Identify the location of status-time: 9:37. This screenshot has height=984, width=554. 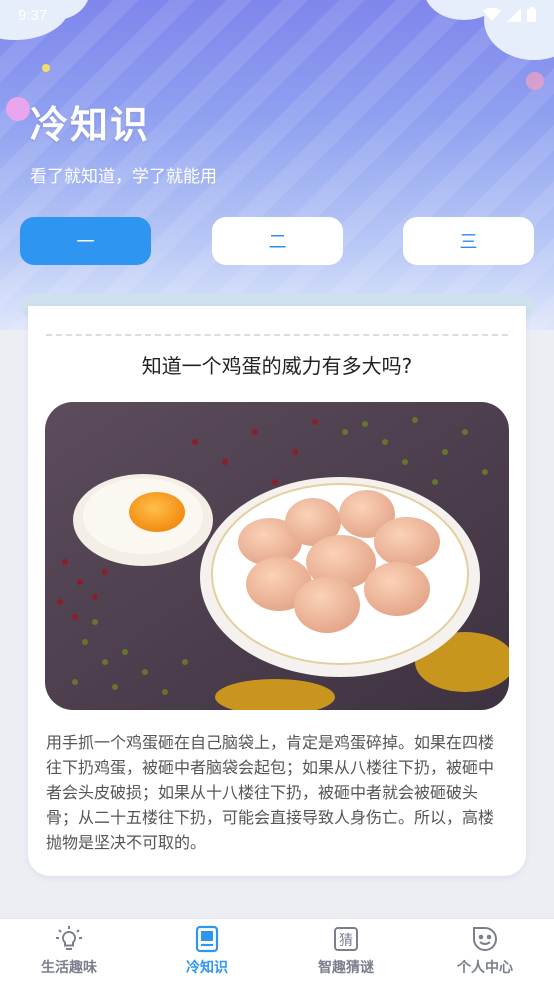
(33, 15).